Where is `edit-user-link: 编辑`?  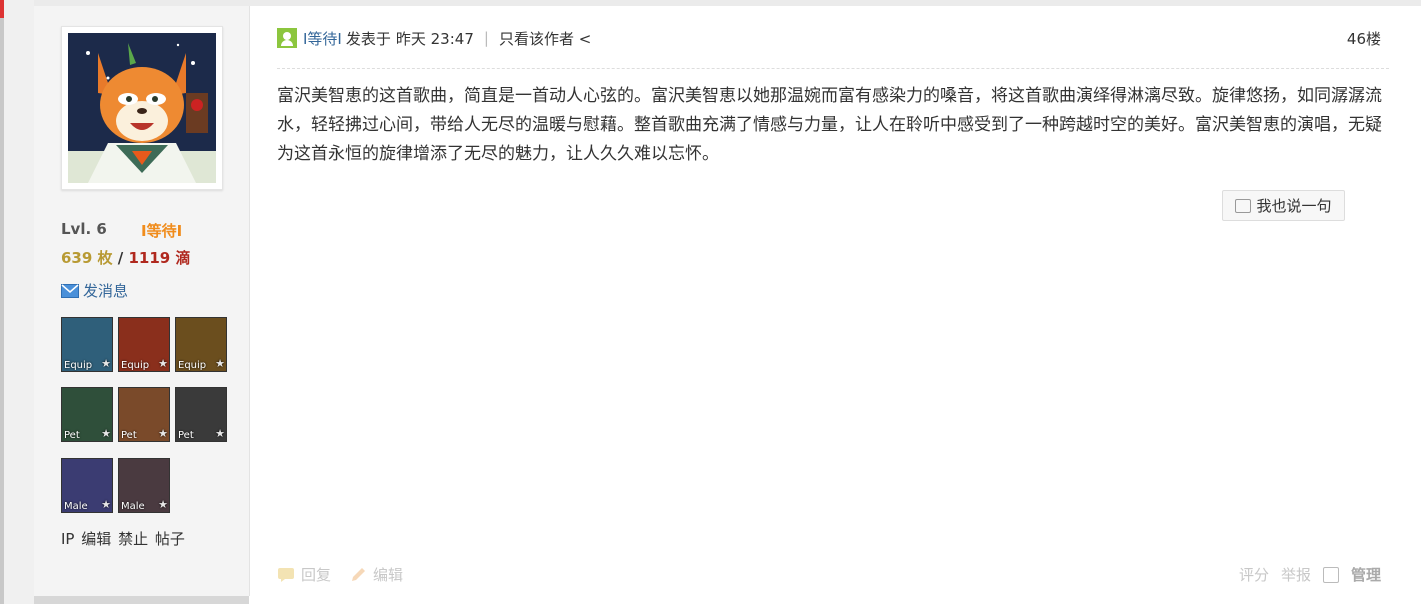
edit-user-link: 编辑 is located at coordinates (96, 539).